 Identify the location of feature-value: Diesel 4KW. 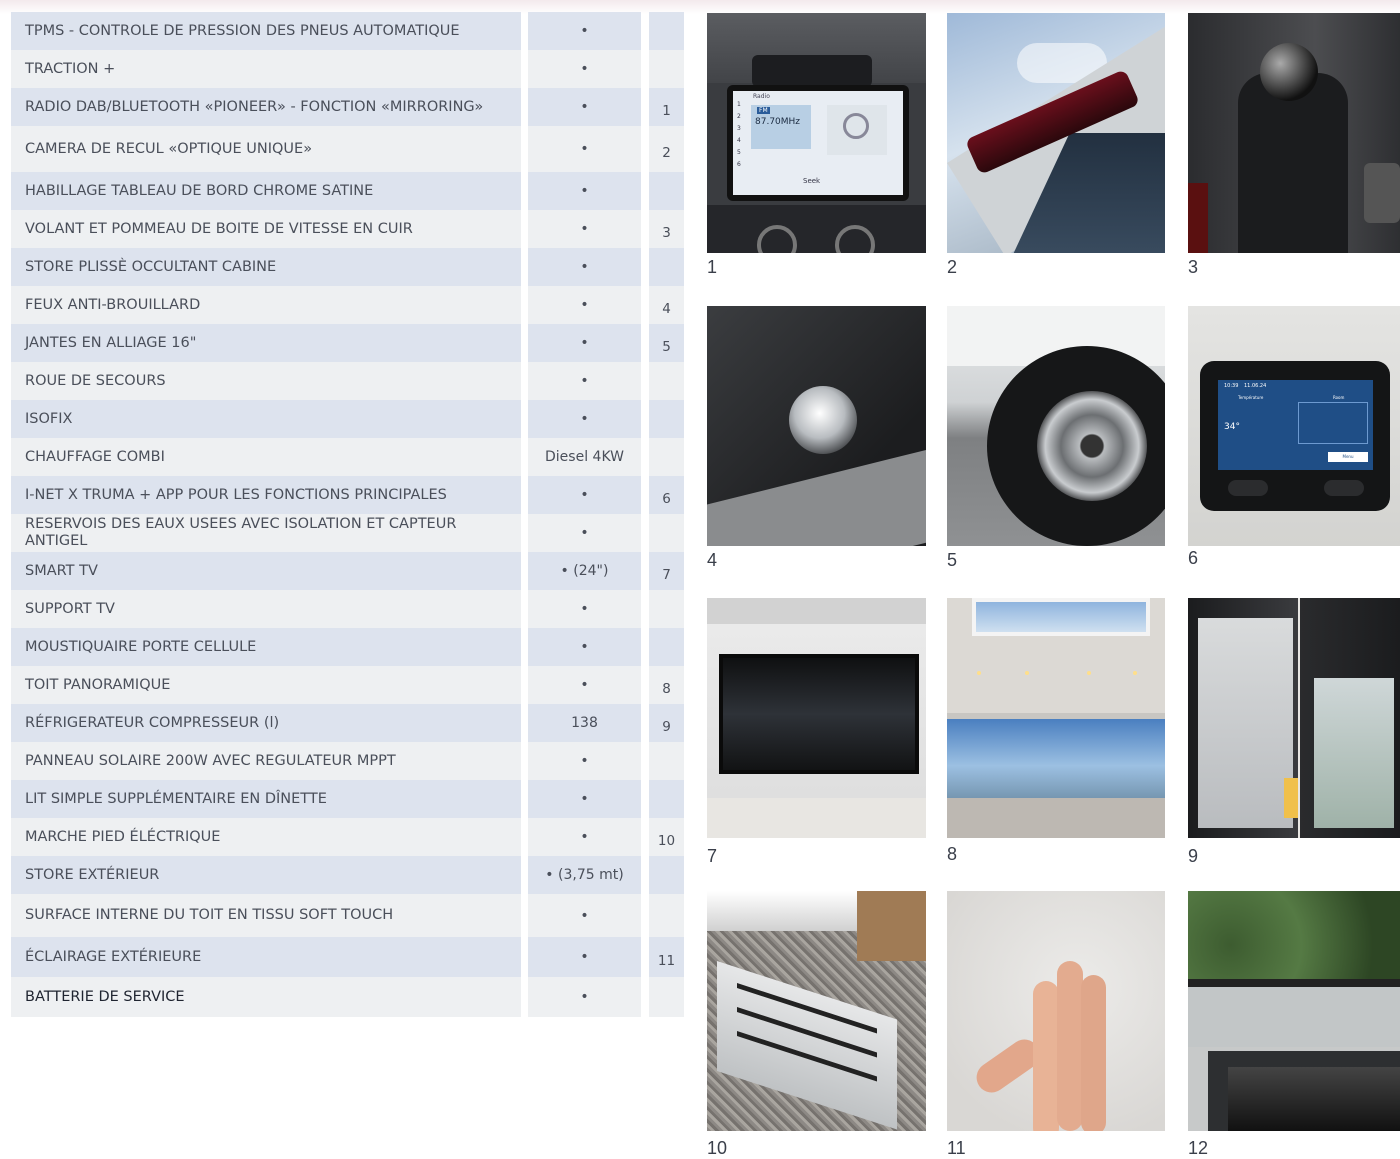
(584, 457).